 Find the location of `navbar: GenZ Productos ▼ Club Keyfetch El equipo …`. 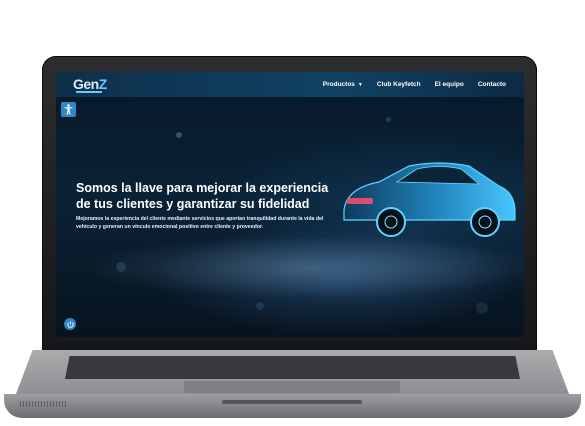

navbar: GenZ Productos ▼ Club Keyfetch El equipo … is located at coordinates (290, 84).